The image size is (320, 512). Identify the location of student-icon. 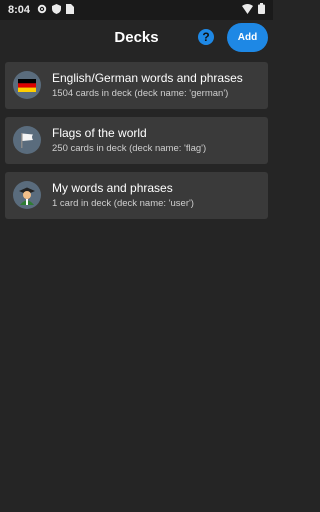
(27, 195).